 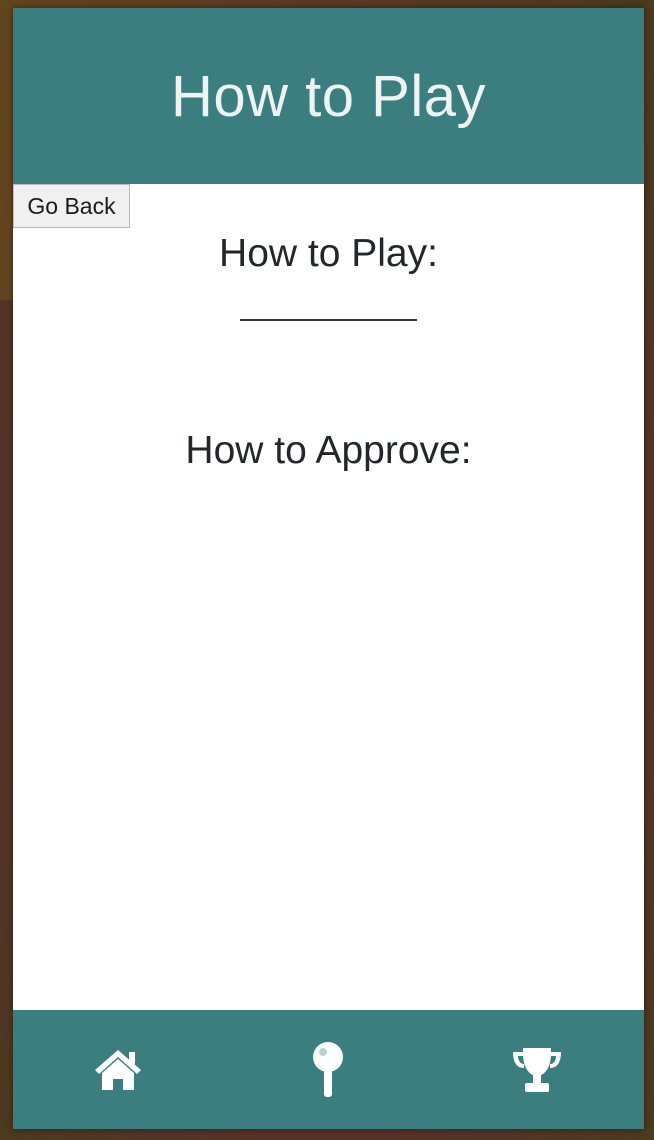 I want to click on section-divider, so click(x=328, y=320).